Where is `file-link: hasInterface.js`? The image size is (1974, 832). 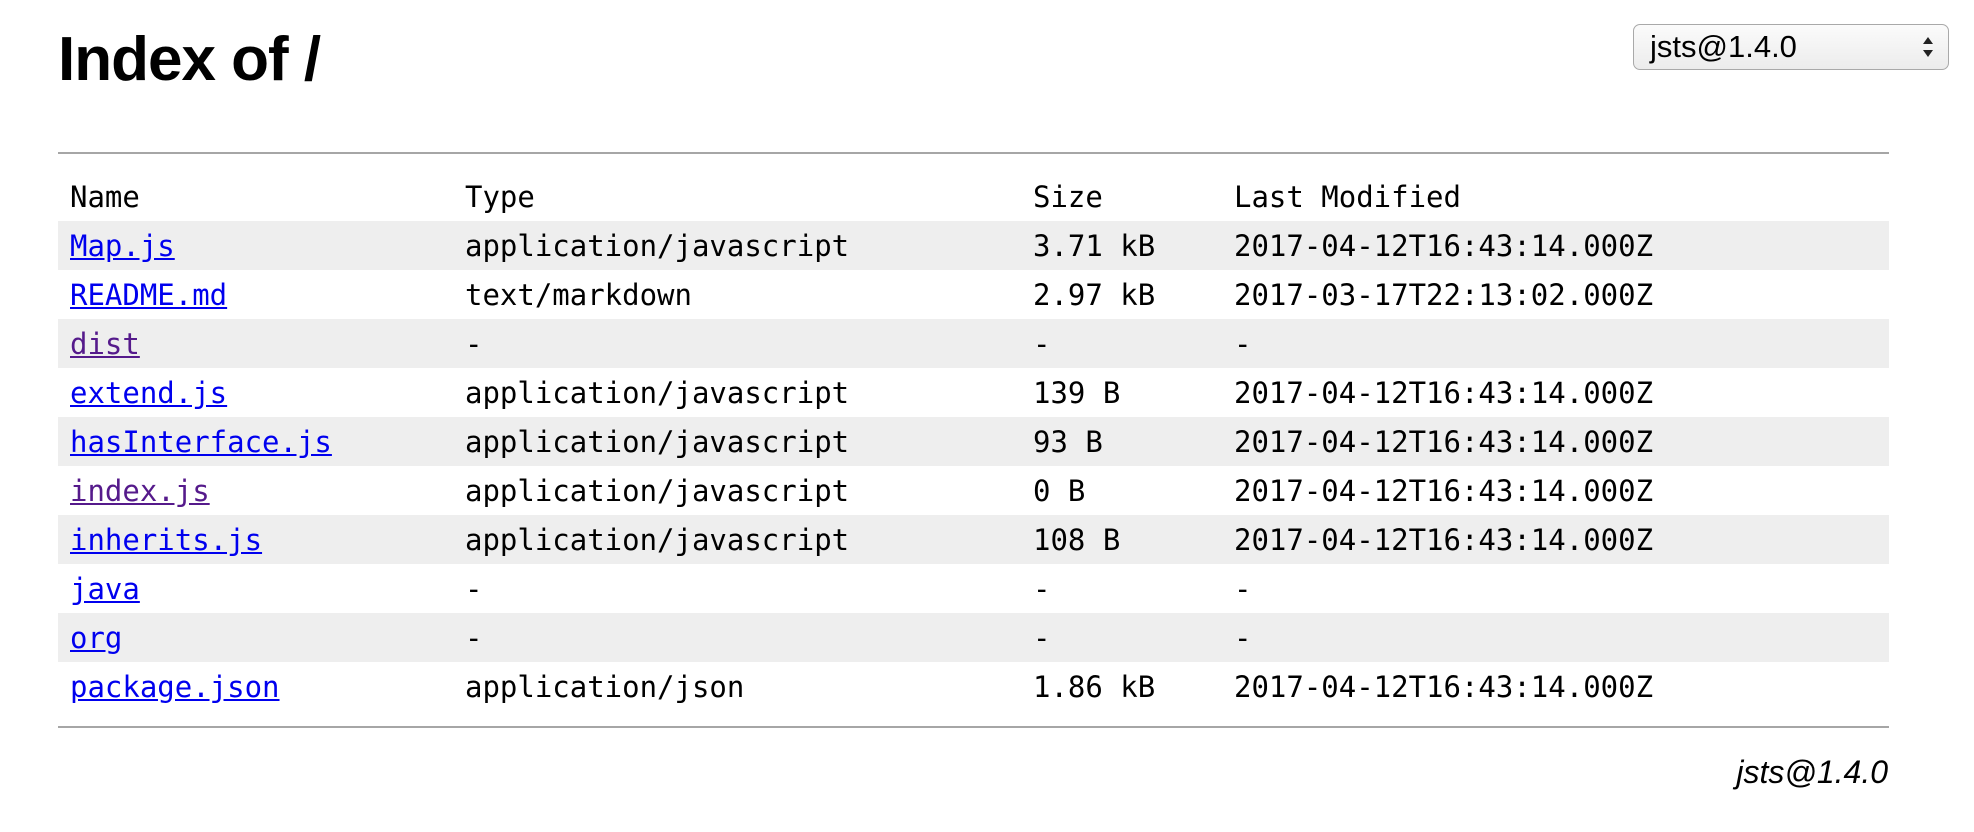 file-link: hasInterface.js is located at coordinates (201, 442).